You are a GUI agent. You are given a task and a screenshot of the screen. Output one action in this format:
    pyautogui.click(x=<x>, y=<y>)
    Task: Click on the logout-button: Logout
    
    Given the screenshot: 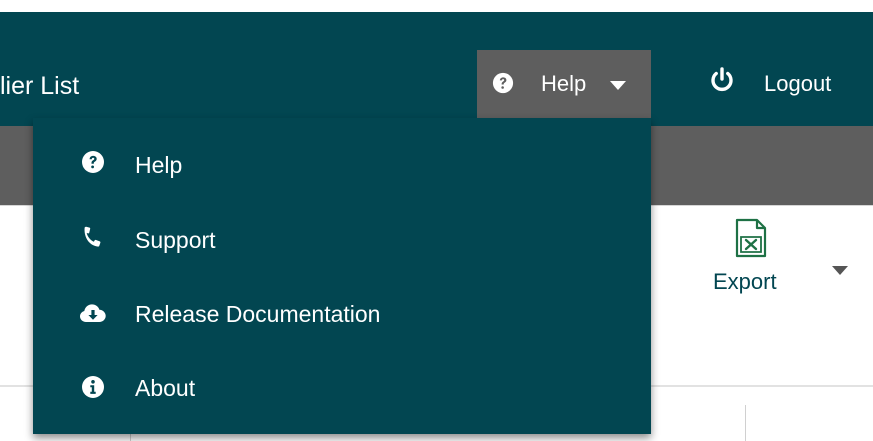 What is the action you would take?
    pyautogui.click(x=786, y=85)
    